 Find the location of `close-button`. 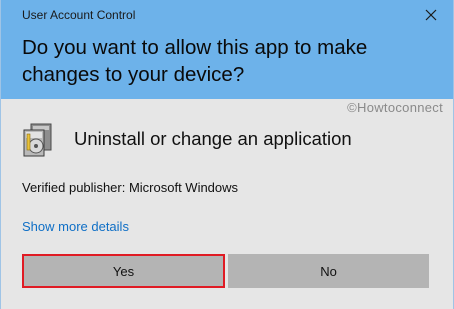

close-button is located at coordinates (431, 15).